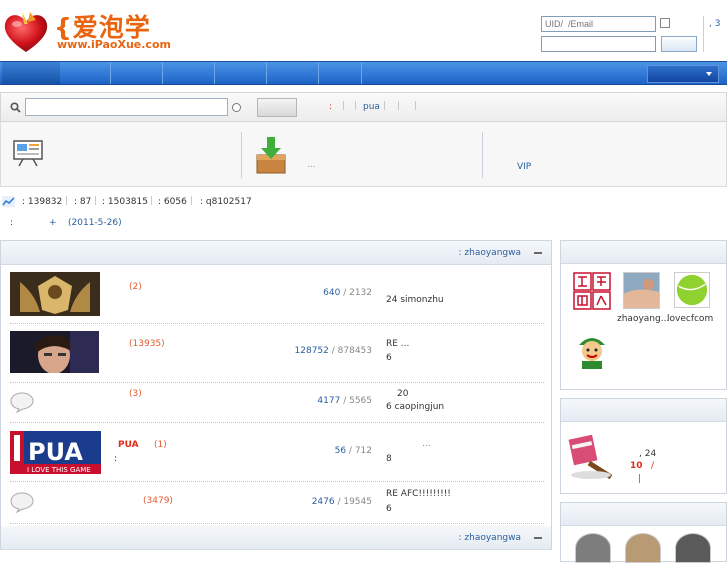  Describe the element at coordinates (116, 459) in the screenshot. I see `forum-moderator: :` at that location.